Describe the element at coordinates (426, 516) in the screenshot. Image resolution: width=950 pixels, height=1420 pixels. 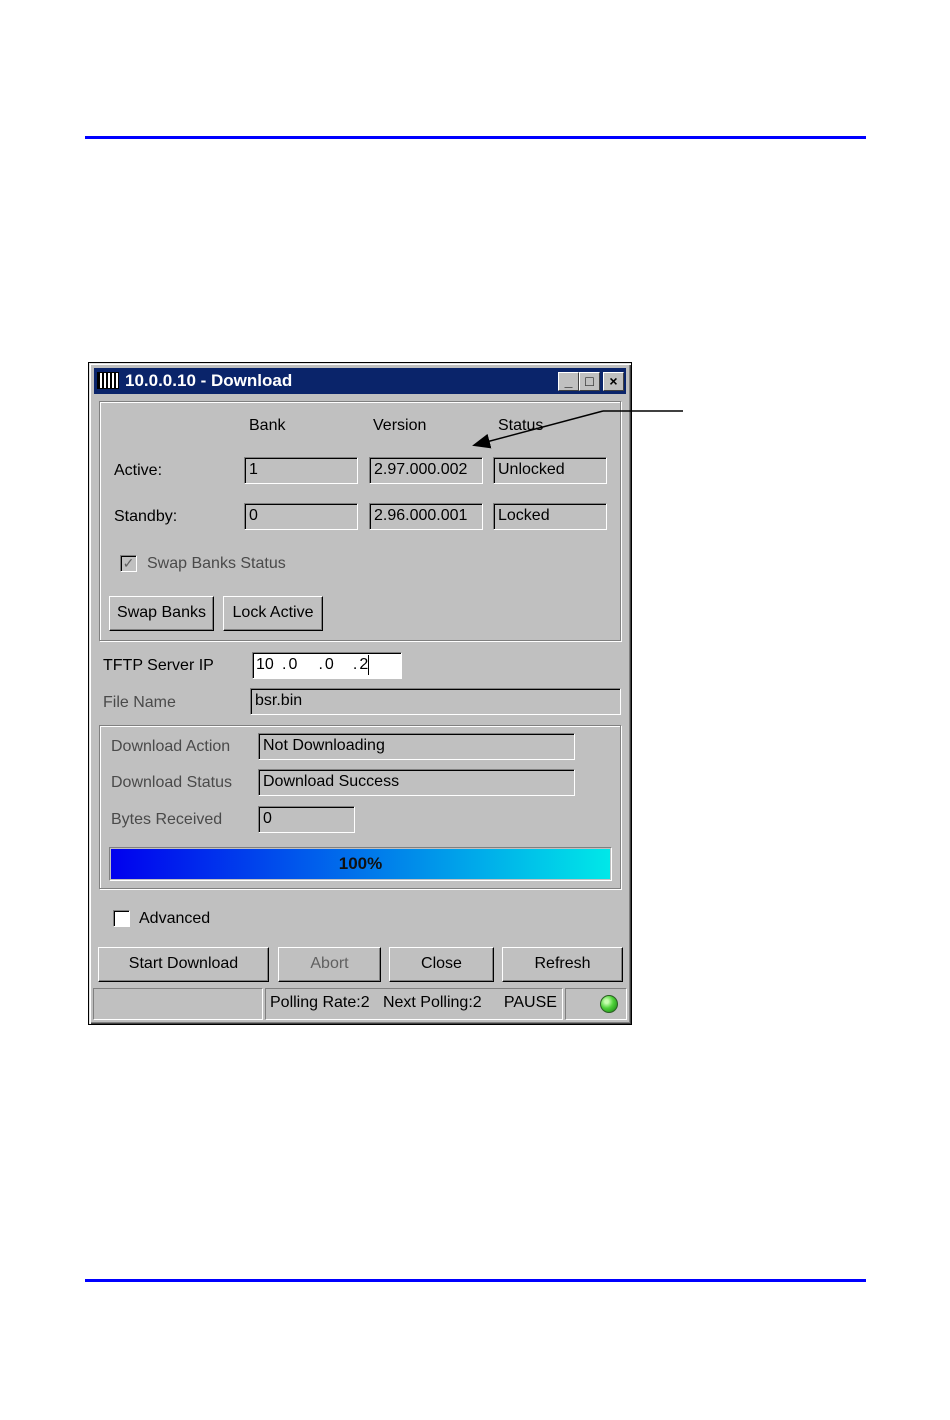
I see `standby-version-field: 2.96.000.001` at that location.